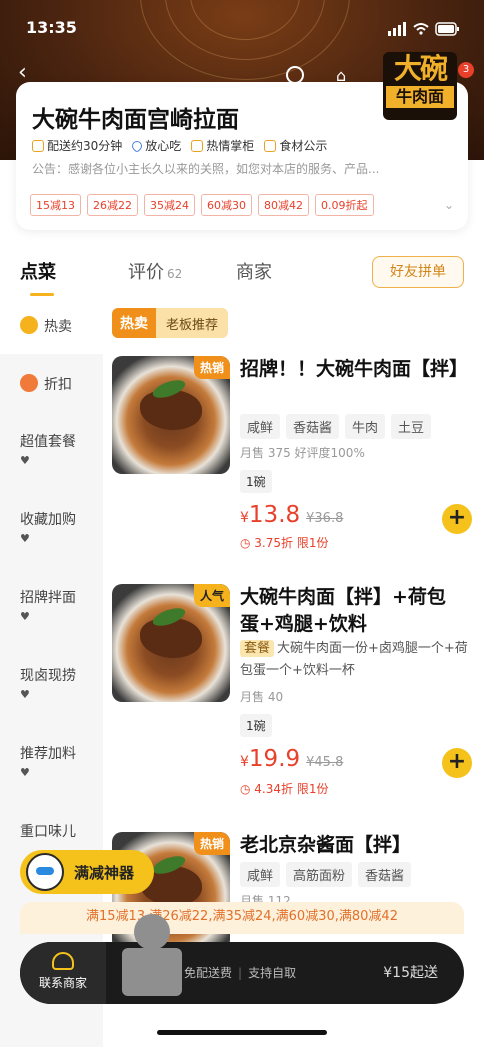  What do you see at coordinates (104, 872) in the screenshot?
I see `discount-helper-label: 满减神器` at bounding box center [104, 872].